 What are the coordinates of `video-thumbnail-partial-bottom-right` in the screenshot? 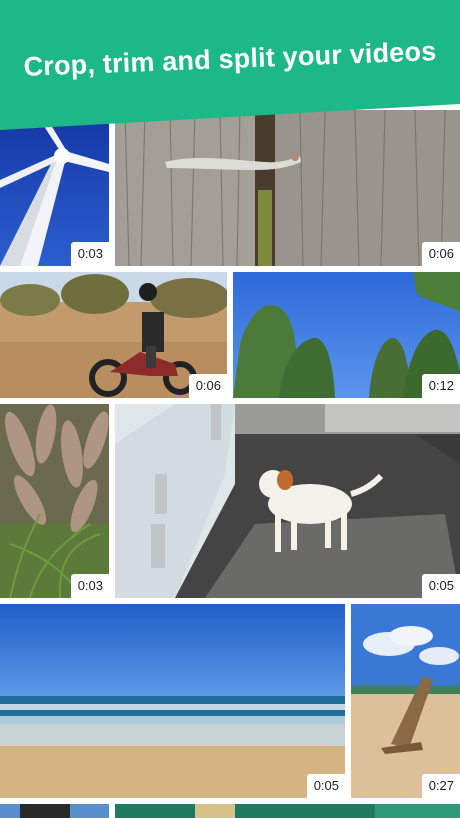 It's located at (287, 811).